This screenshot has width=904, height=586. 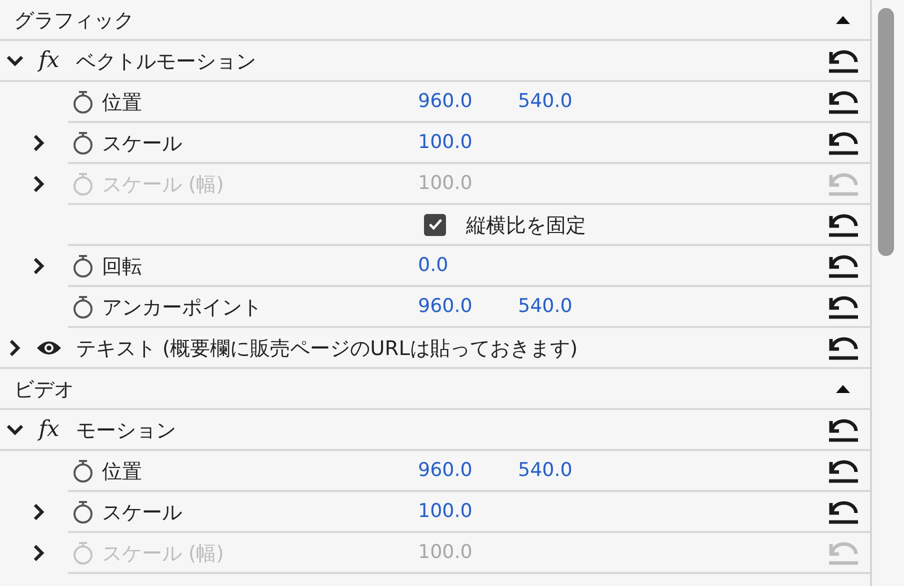 What do you see at coordinates (166, 61) in the screenshot?
I see `effect-name: ベクトルモーション` at bounding box center [166, 61].